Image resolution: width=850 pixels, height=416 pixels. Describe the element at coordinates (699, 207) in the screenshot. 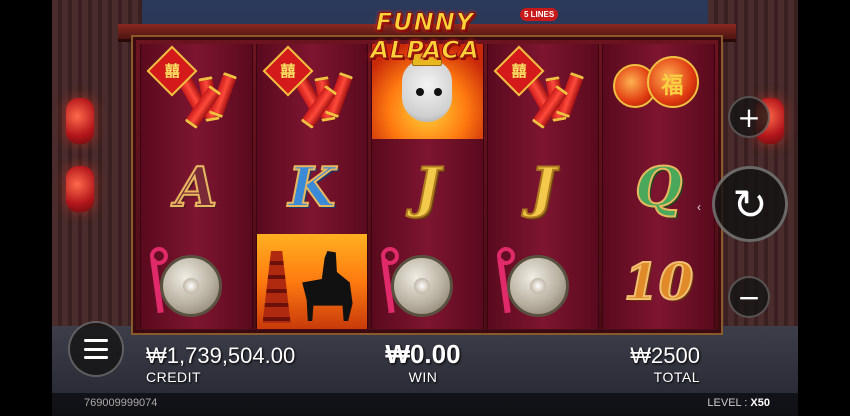

I see `chevron-left-icon: ‹` at that location.